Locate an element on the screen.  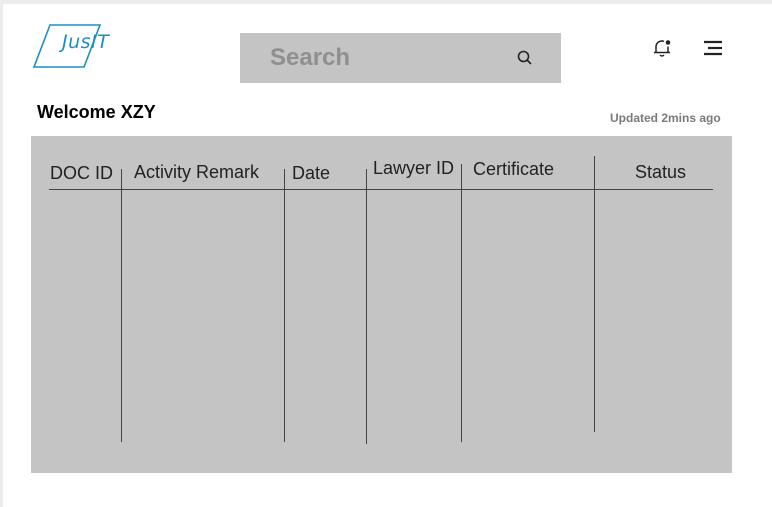
column-header-doc-id: DOC ID is located at coordinates (81, 173).